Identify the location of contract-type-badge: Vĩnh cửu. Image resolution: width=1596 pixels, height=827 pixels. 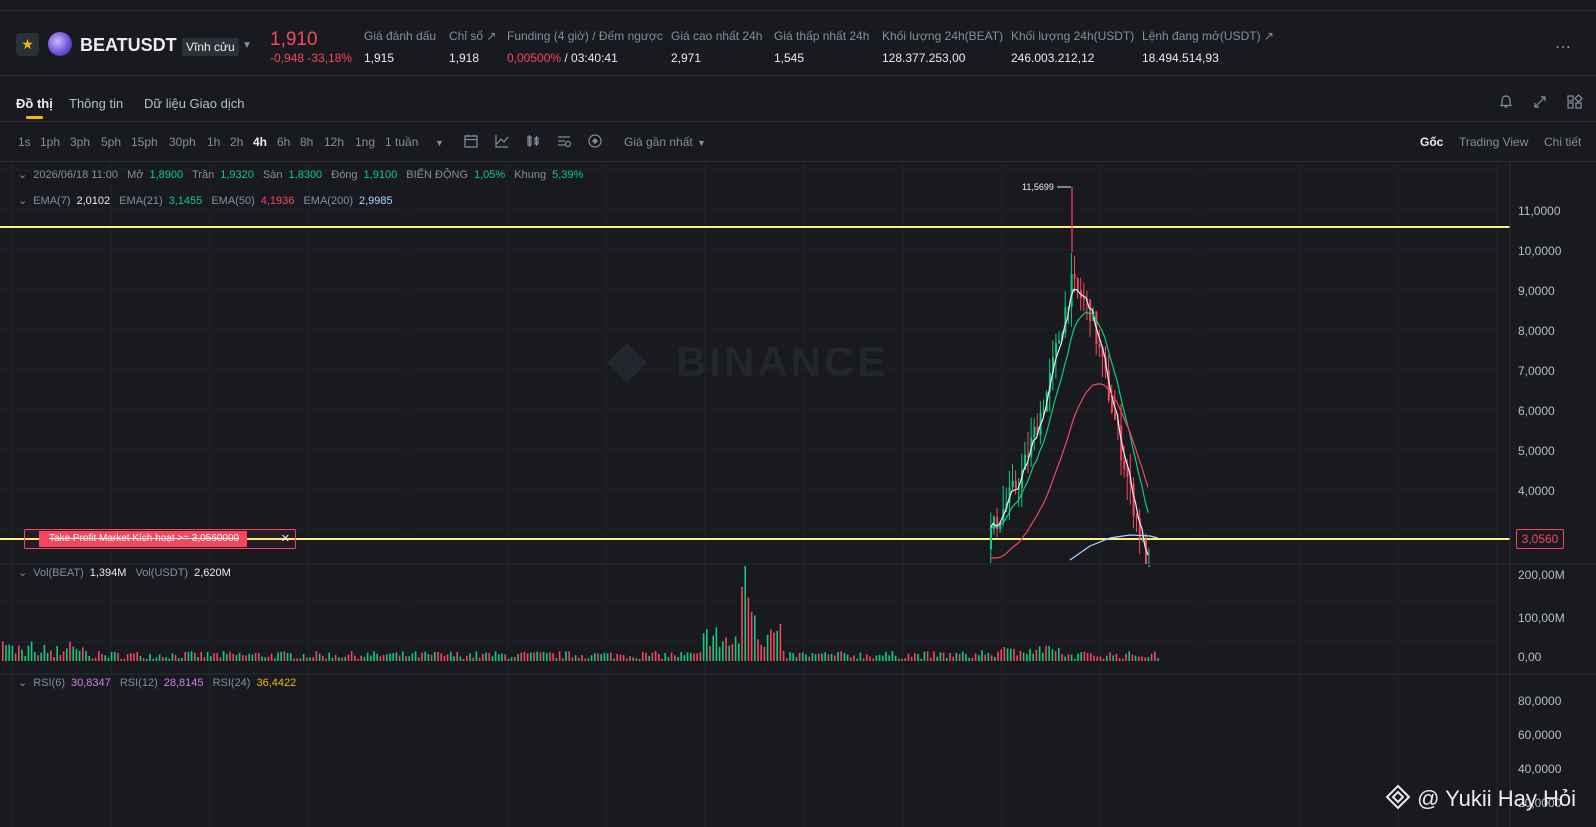
(210, 47).